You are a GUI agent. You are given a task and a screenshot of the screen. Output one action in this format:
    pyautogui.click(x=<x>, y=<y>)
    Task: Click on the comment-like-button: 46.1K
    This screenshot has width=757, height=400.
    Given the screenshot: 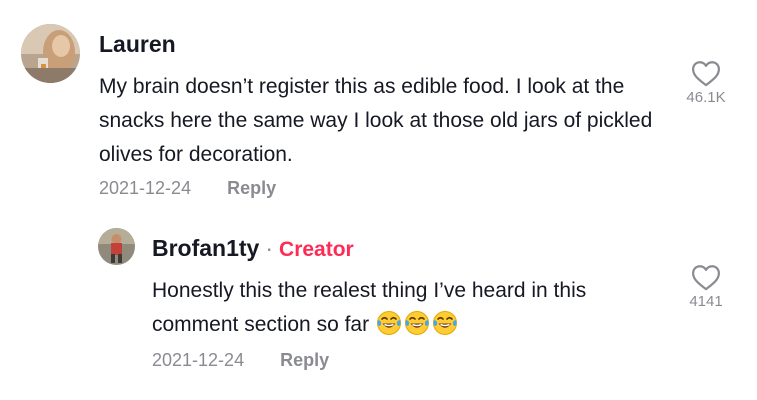 What is the action you would take?
    pyautogui.click(x=706, y=83)
    